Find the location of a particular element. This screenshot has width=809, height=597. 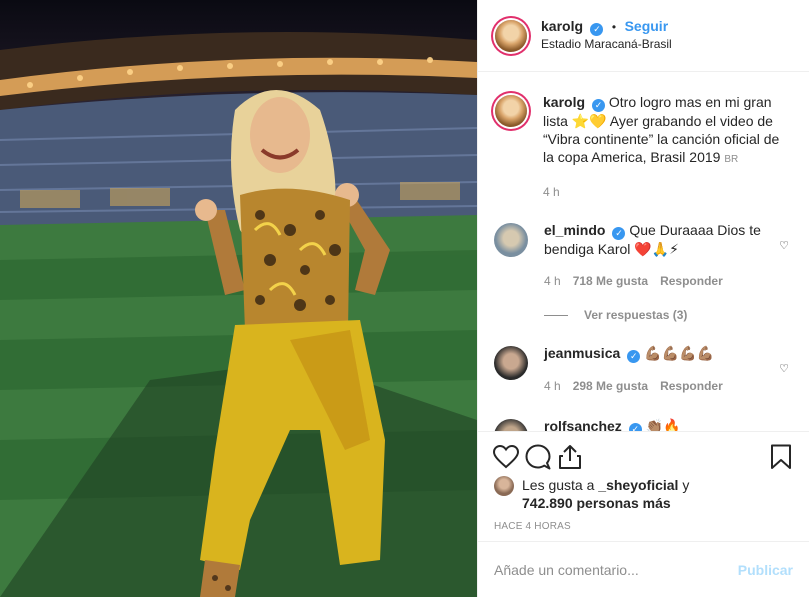

comment-likes: 718 Me gusta is located at coordinates (610, 281).